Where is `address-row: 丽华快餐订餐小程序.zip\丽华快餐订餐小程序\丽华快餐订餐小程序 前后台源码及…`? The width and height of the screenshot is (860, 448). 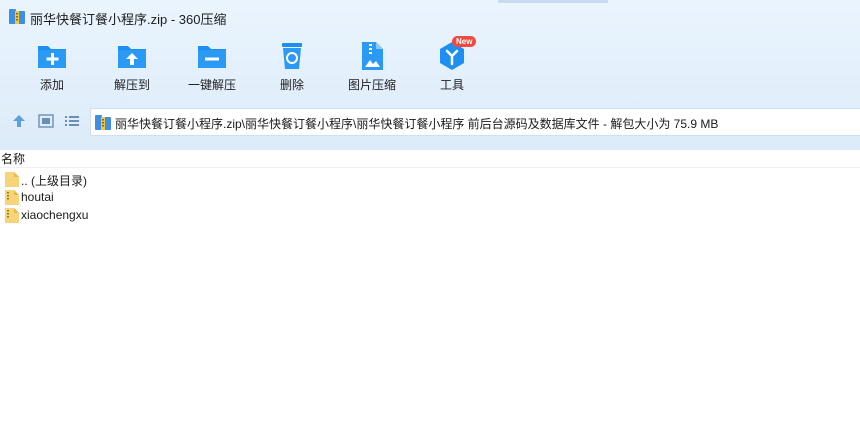
address-row: 丽华快餐订餐小程序.zip\丽华快餐订餐小程序\丽华快餐订餐小程序 前后台源码及… is located at coordinates (430, 121).